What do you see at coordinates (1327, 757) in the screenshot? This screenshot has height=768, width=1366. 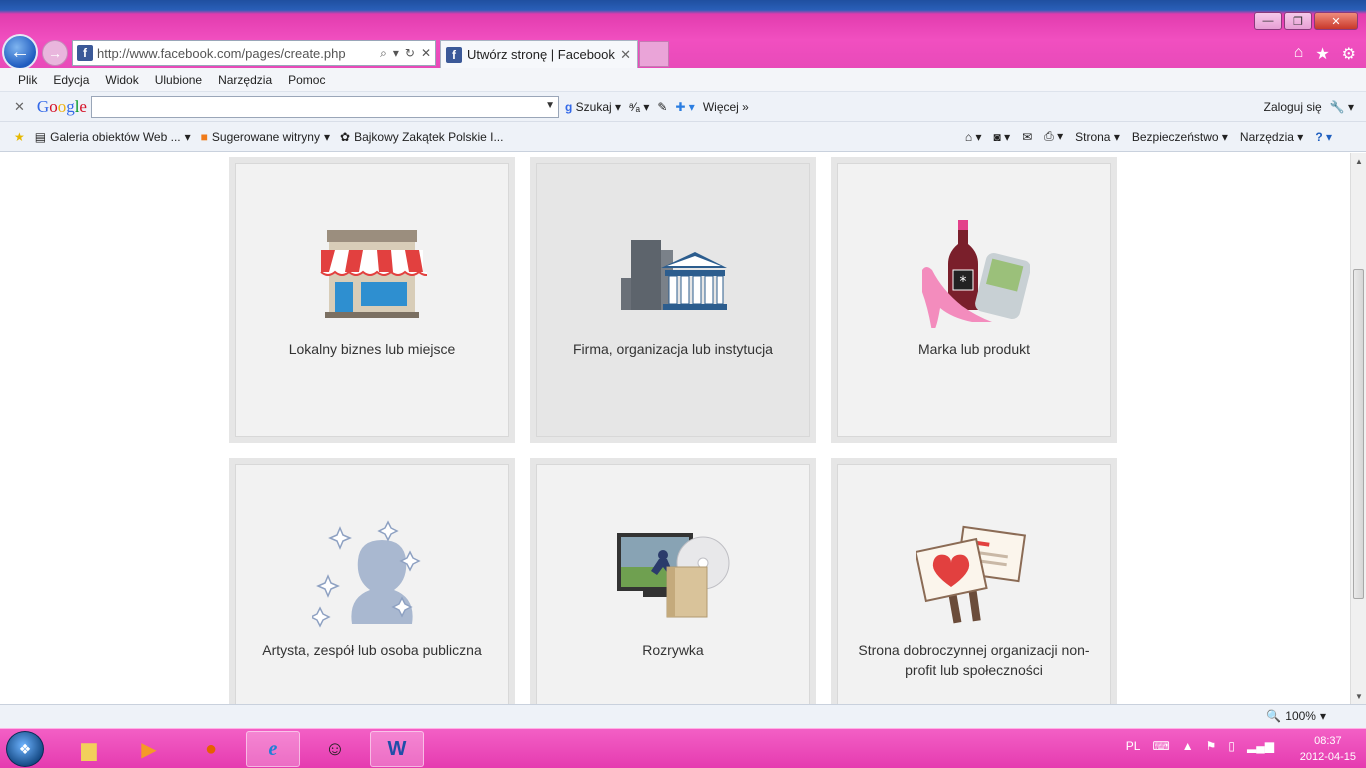 I see `clock-date: 2012-04-15` at bounding box center [1327, 757].